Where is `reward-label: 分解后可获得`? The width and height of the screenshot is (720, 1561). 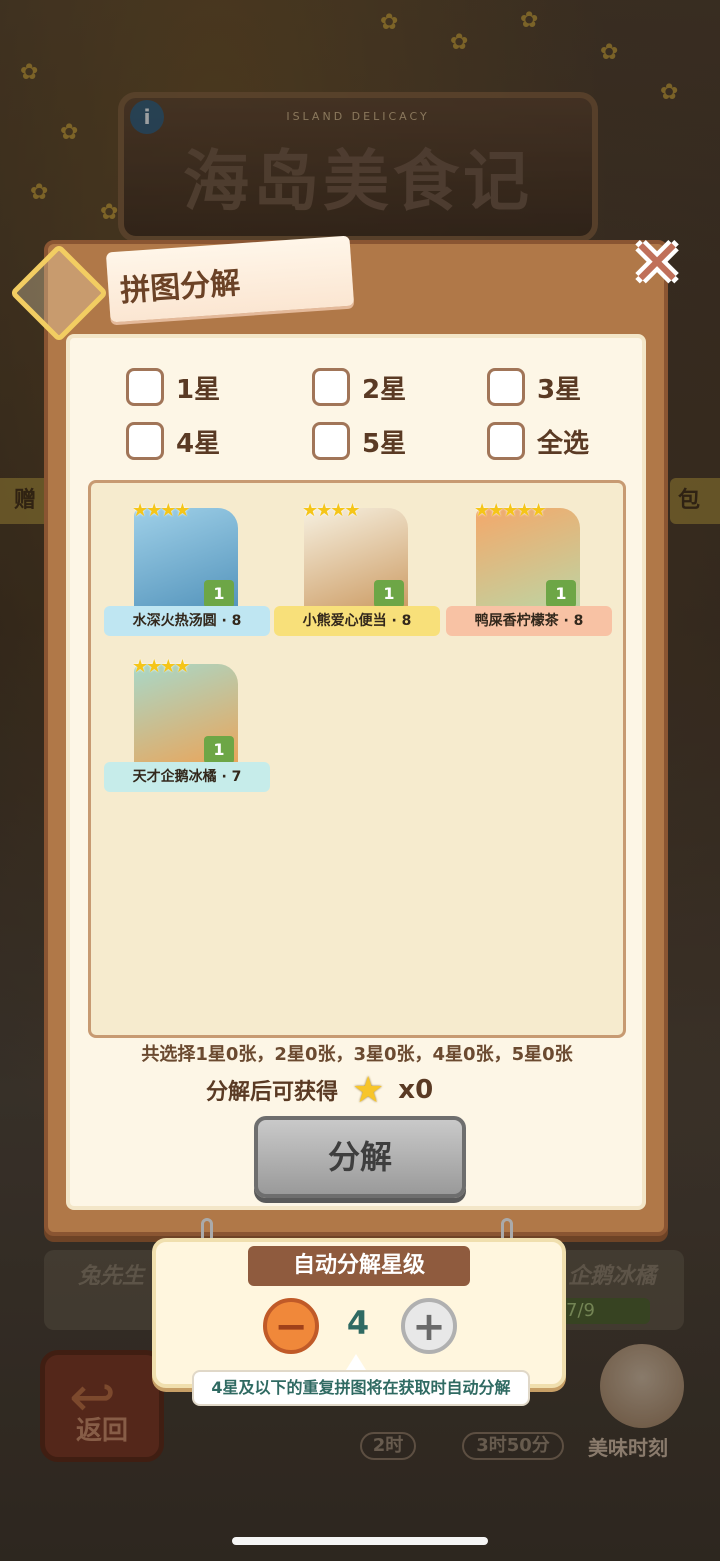 reward-label: 分解后可获得 is located at coordinates (272, 1092).